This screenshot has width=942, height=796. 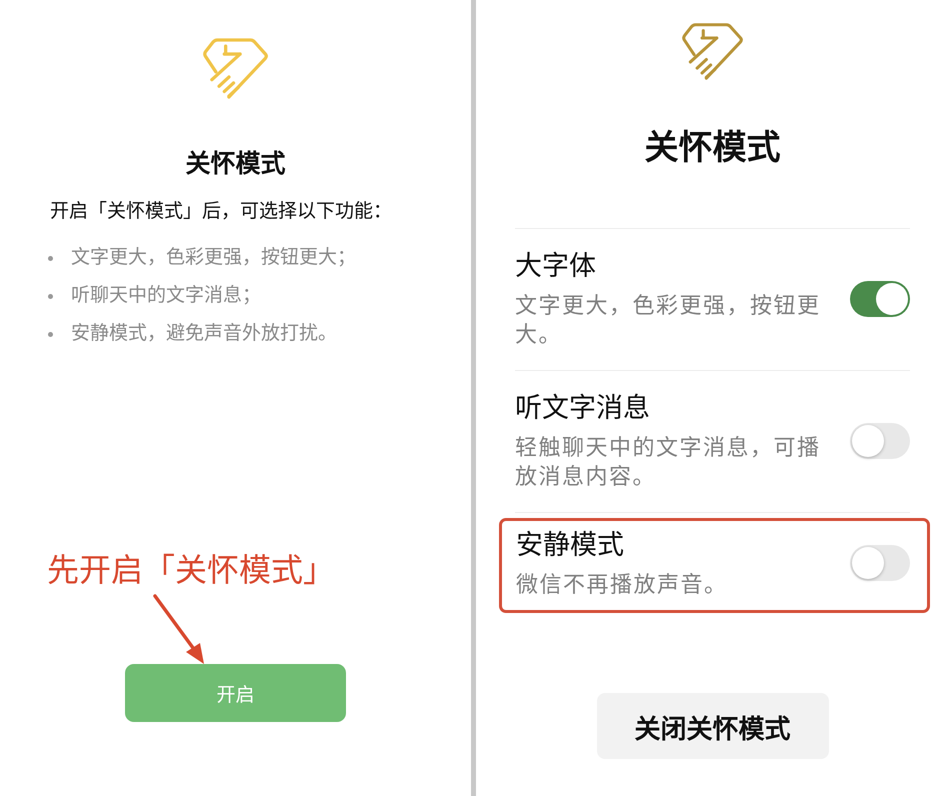 I want to click on setting-description: 微信不再播放声音。, so click(x=622, y=585).